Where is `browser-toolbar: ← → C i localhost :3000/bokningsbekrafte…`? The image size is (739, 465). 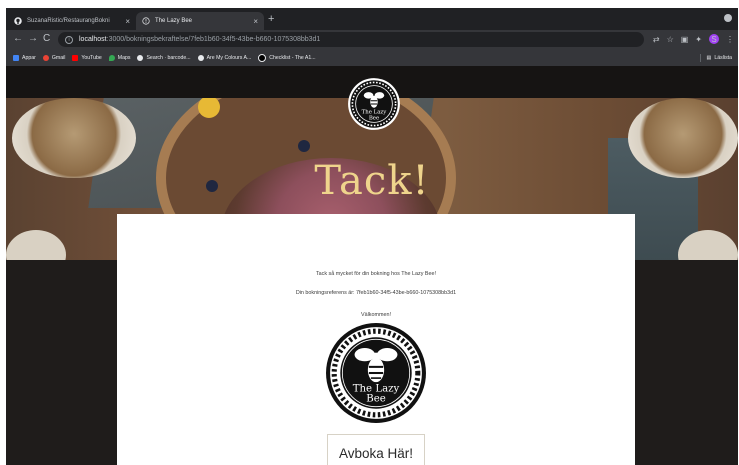
browser-toolbar: ← → C i localhost :3000/bokningsbekrafte… is located at coordinates (372, 40).